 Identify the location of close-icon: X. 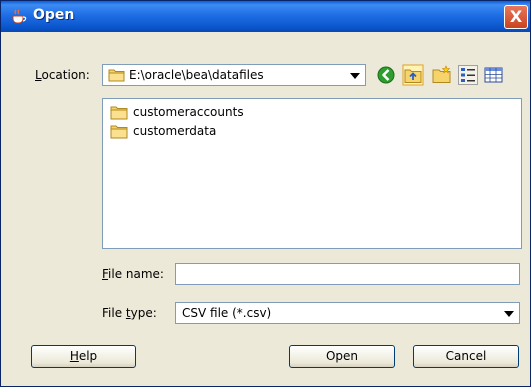
(516, 16).